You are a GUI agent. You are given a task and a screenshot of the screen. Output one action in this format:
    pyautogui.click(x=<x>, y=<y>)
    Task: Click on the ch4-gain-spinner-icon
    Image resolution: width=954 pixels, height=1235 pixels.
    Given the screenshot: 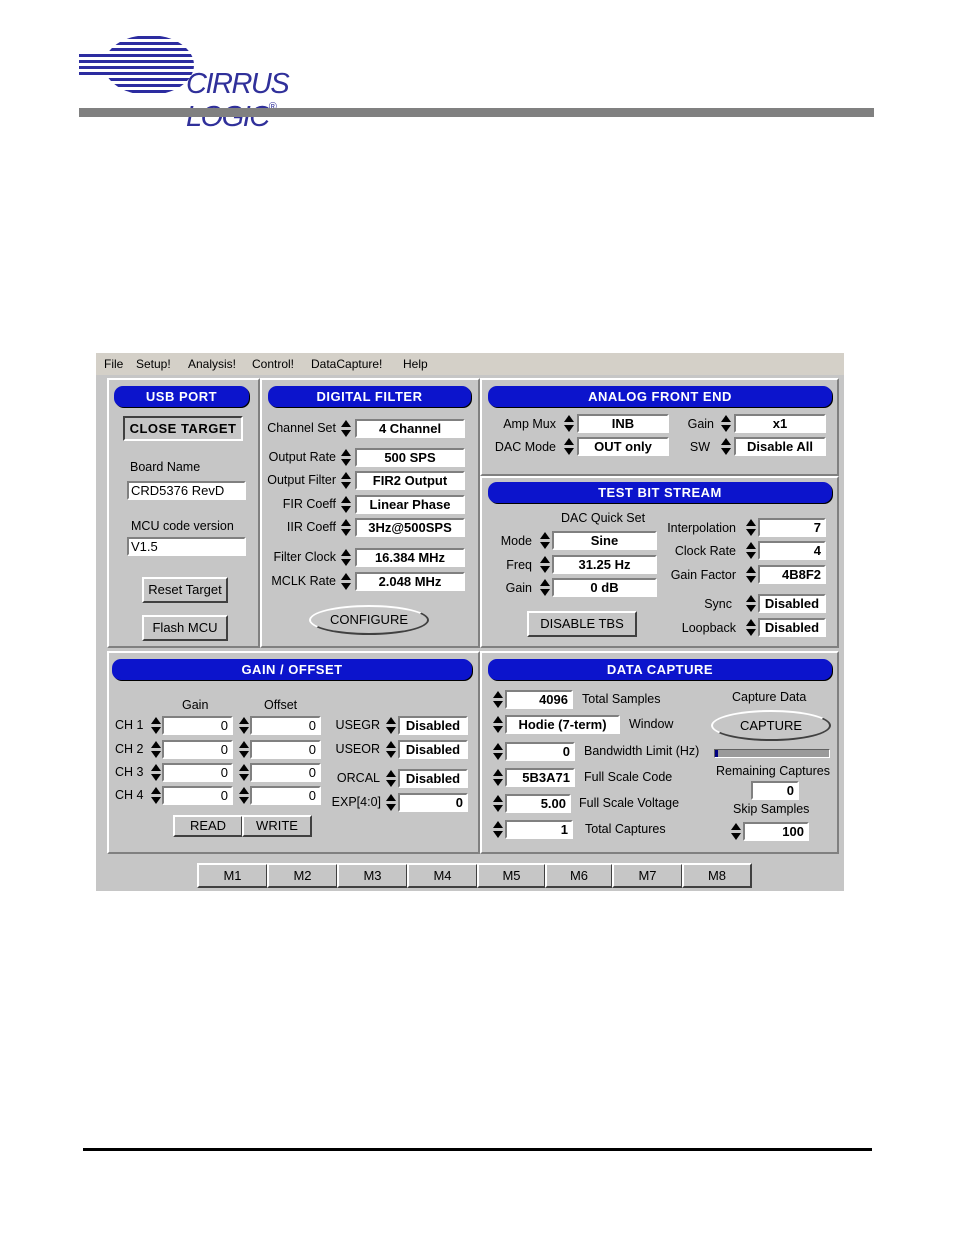 What is the action you would take?
    pyautogui.click(x=155, y=795)
    